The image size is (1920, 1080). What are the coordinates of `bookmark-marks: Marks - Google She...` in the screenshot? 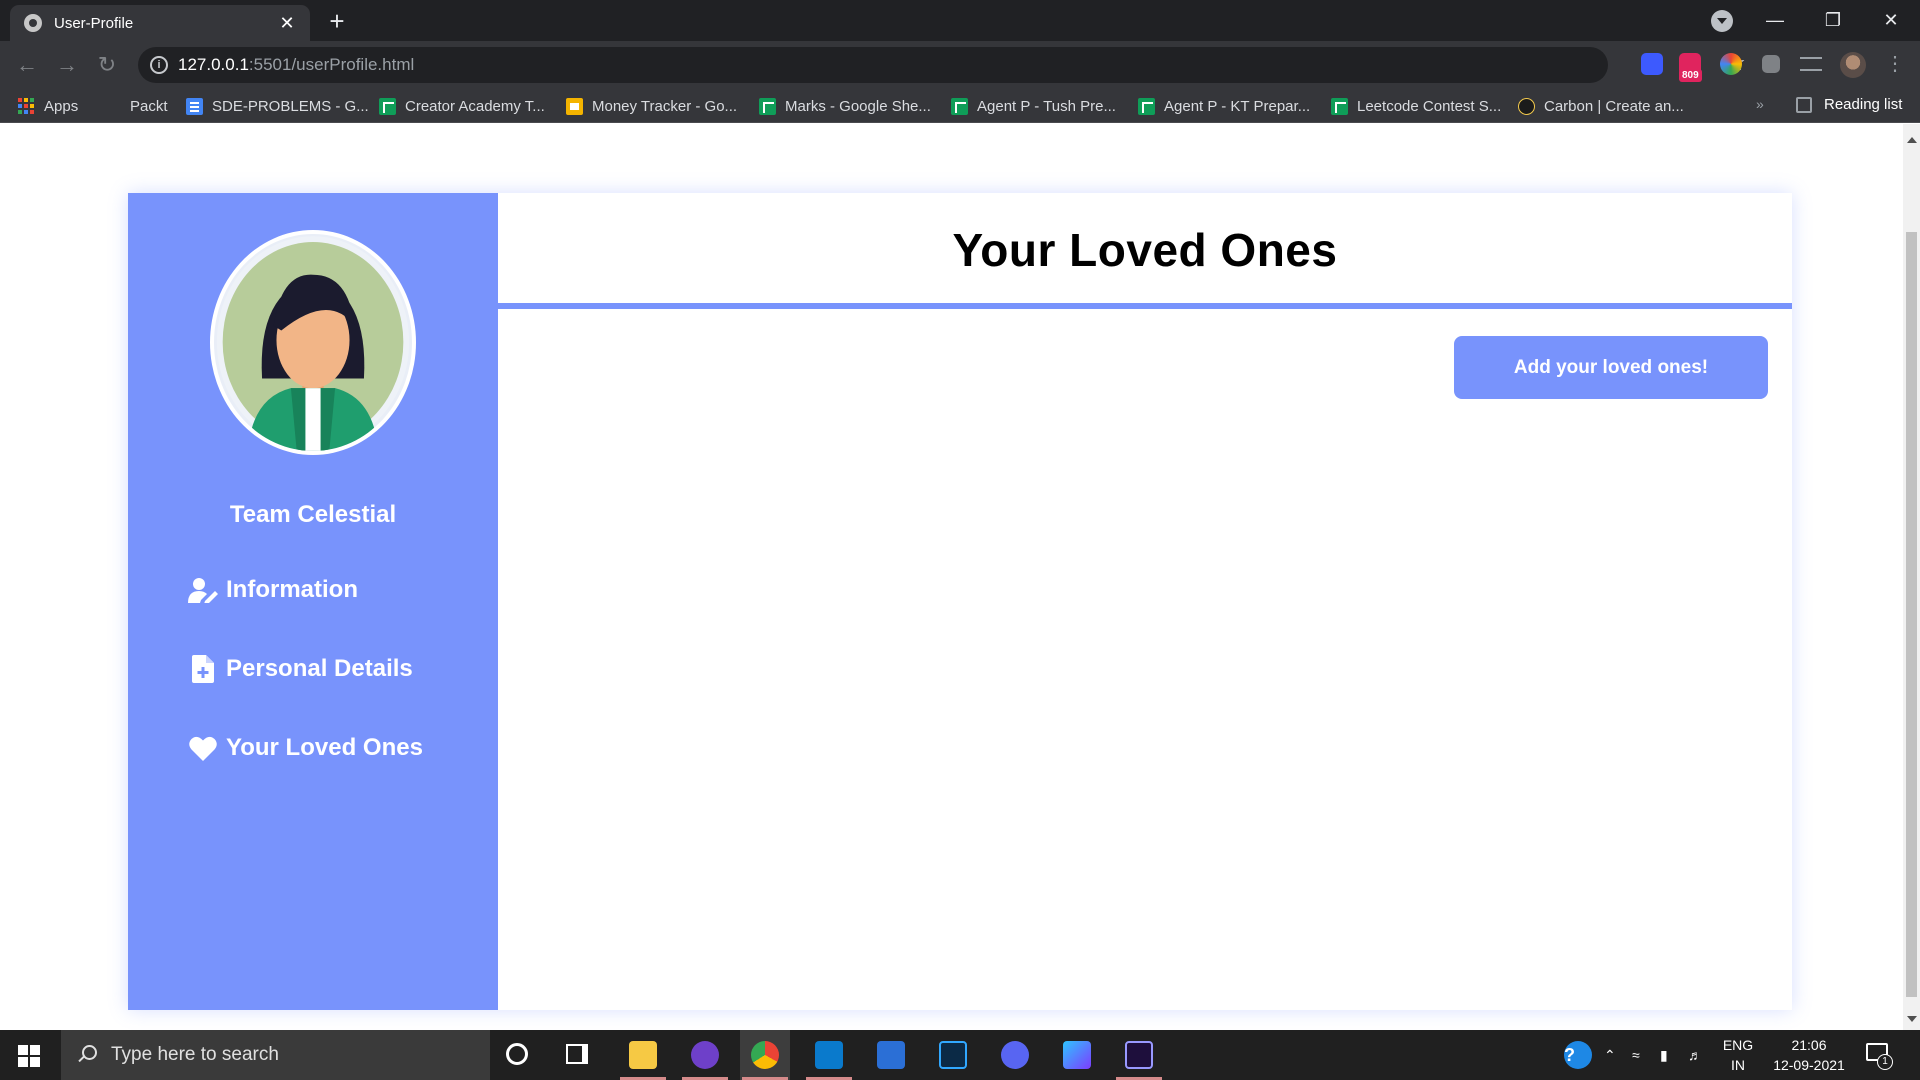 It's located at (845, 106).